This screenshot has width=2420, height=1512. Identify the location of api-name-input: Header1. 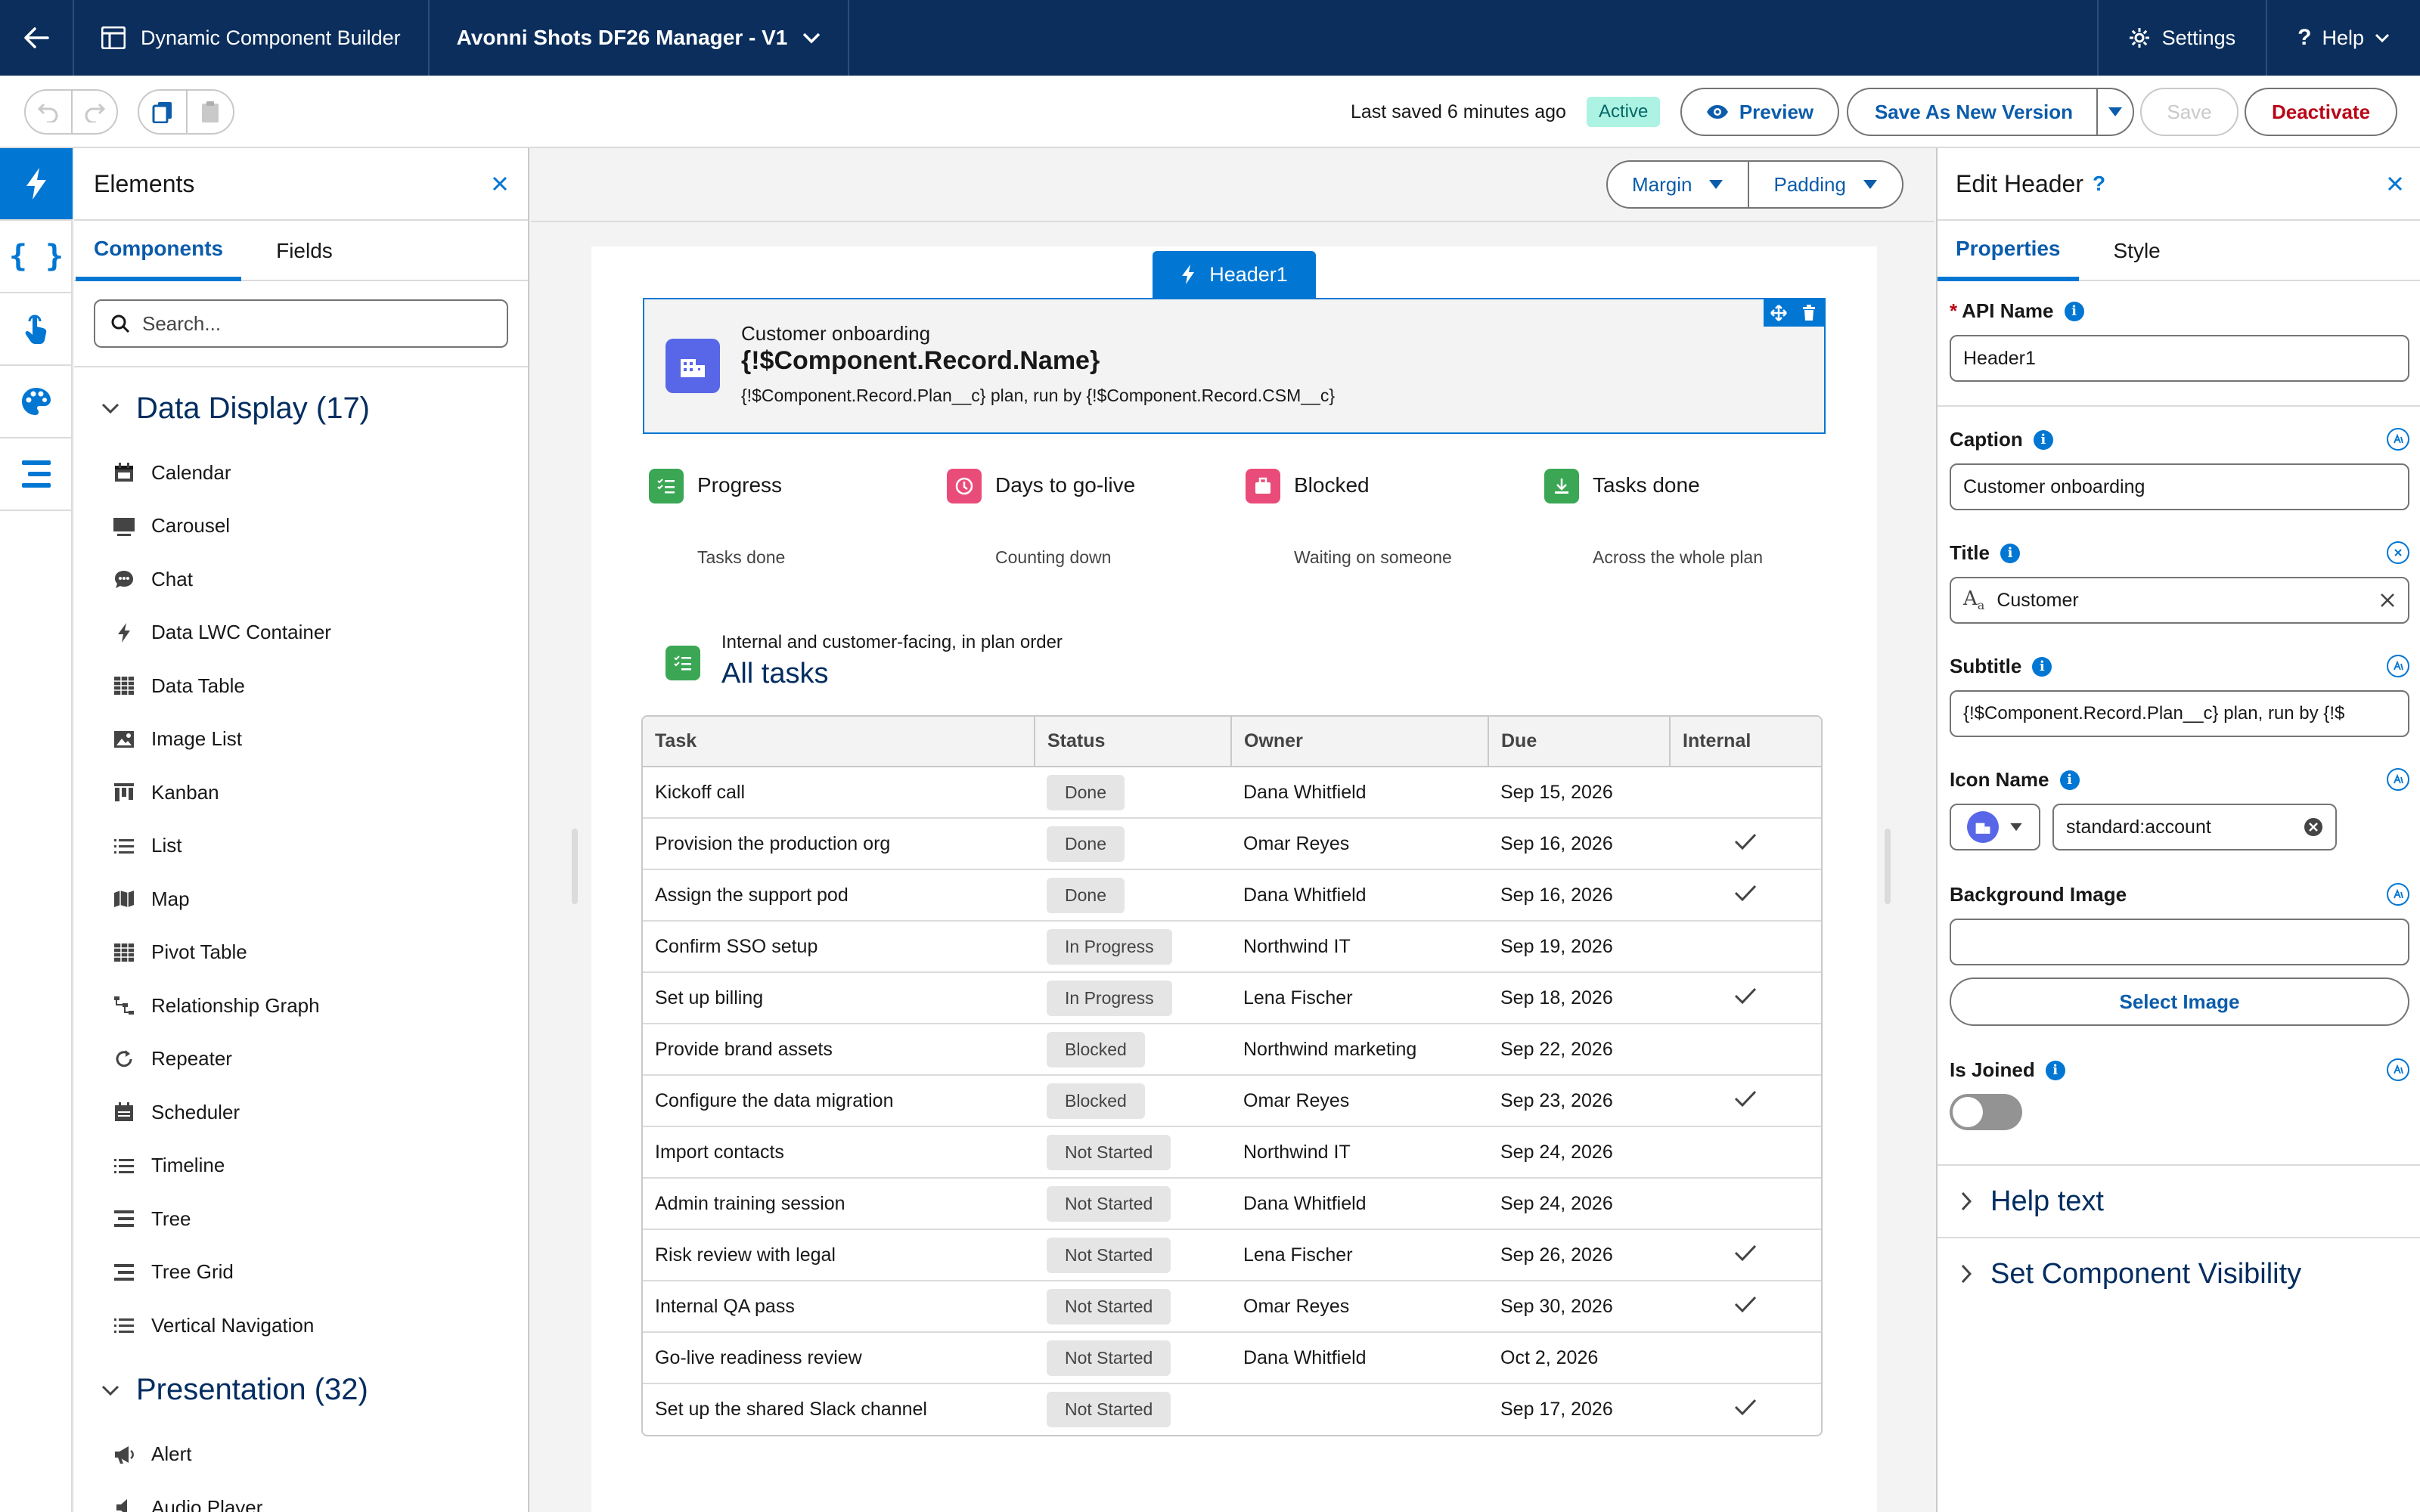
(2179, 358).